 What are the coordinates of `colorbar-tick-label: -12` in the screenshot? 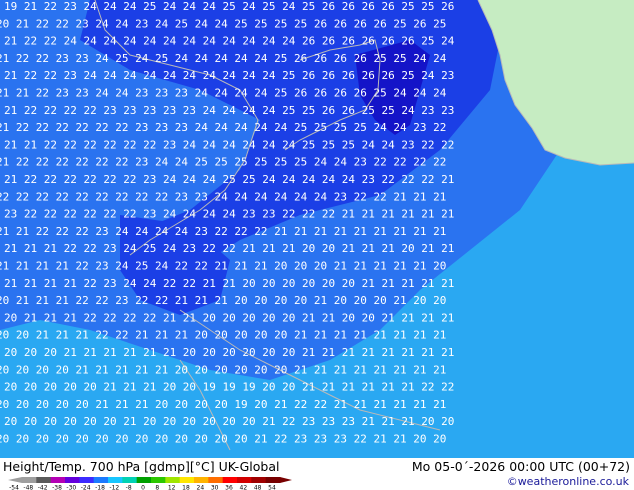 It's located at (114, 487).